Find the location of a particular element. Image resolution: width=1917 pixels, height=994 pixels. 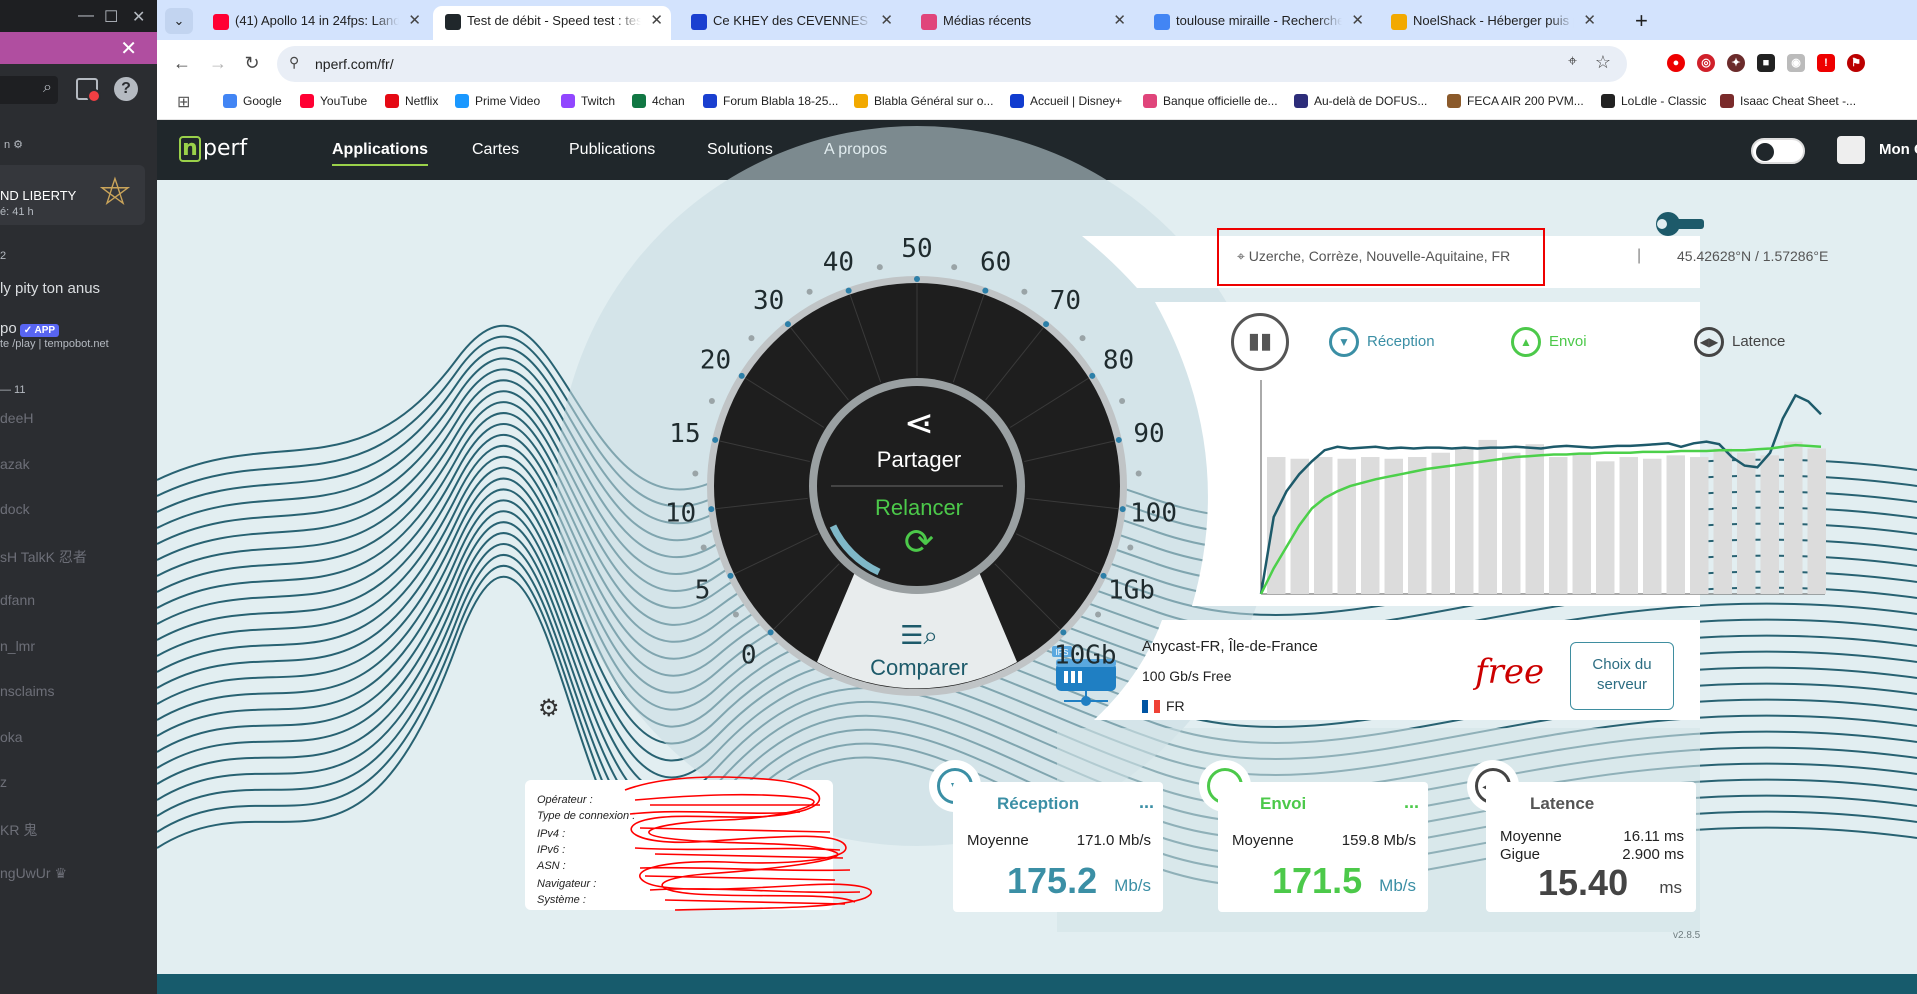

back-button: ← is located at coordinates (182, 63).